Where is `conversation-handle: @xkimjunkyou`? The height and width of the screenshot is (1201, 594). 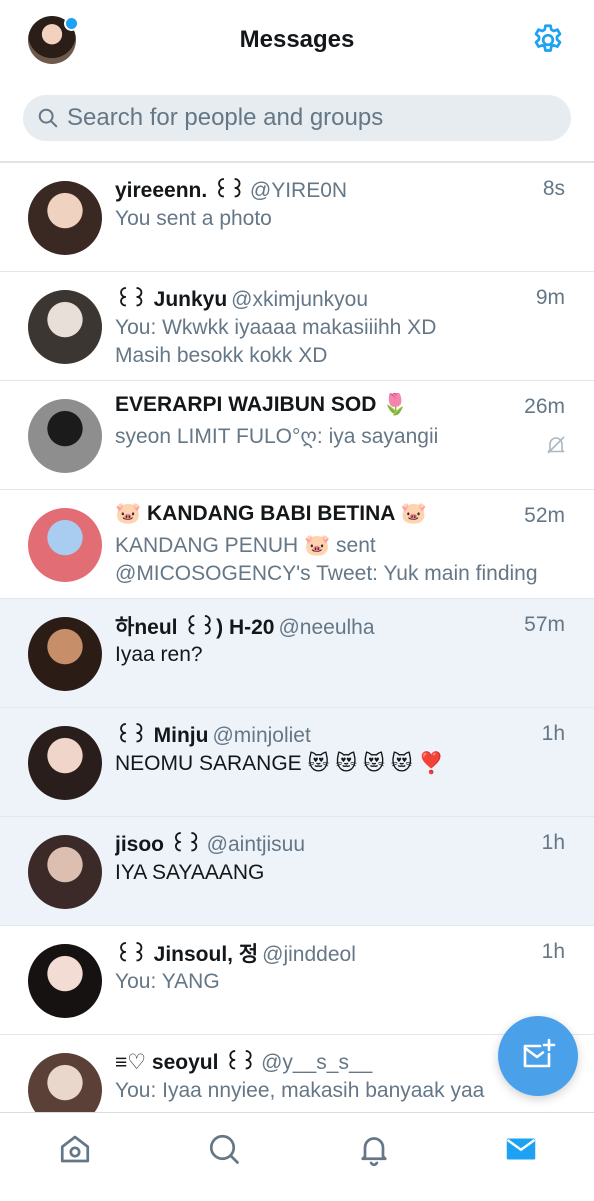
conversation-handle: @xkimjunkyou is located at coordinates (300, 299).